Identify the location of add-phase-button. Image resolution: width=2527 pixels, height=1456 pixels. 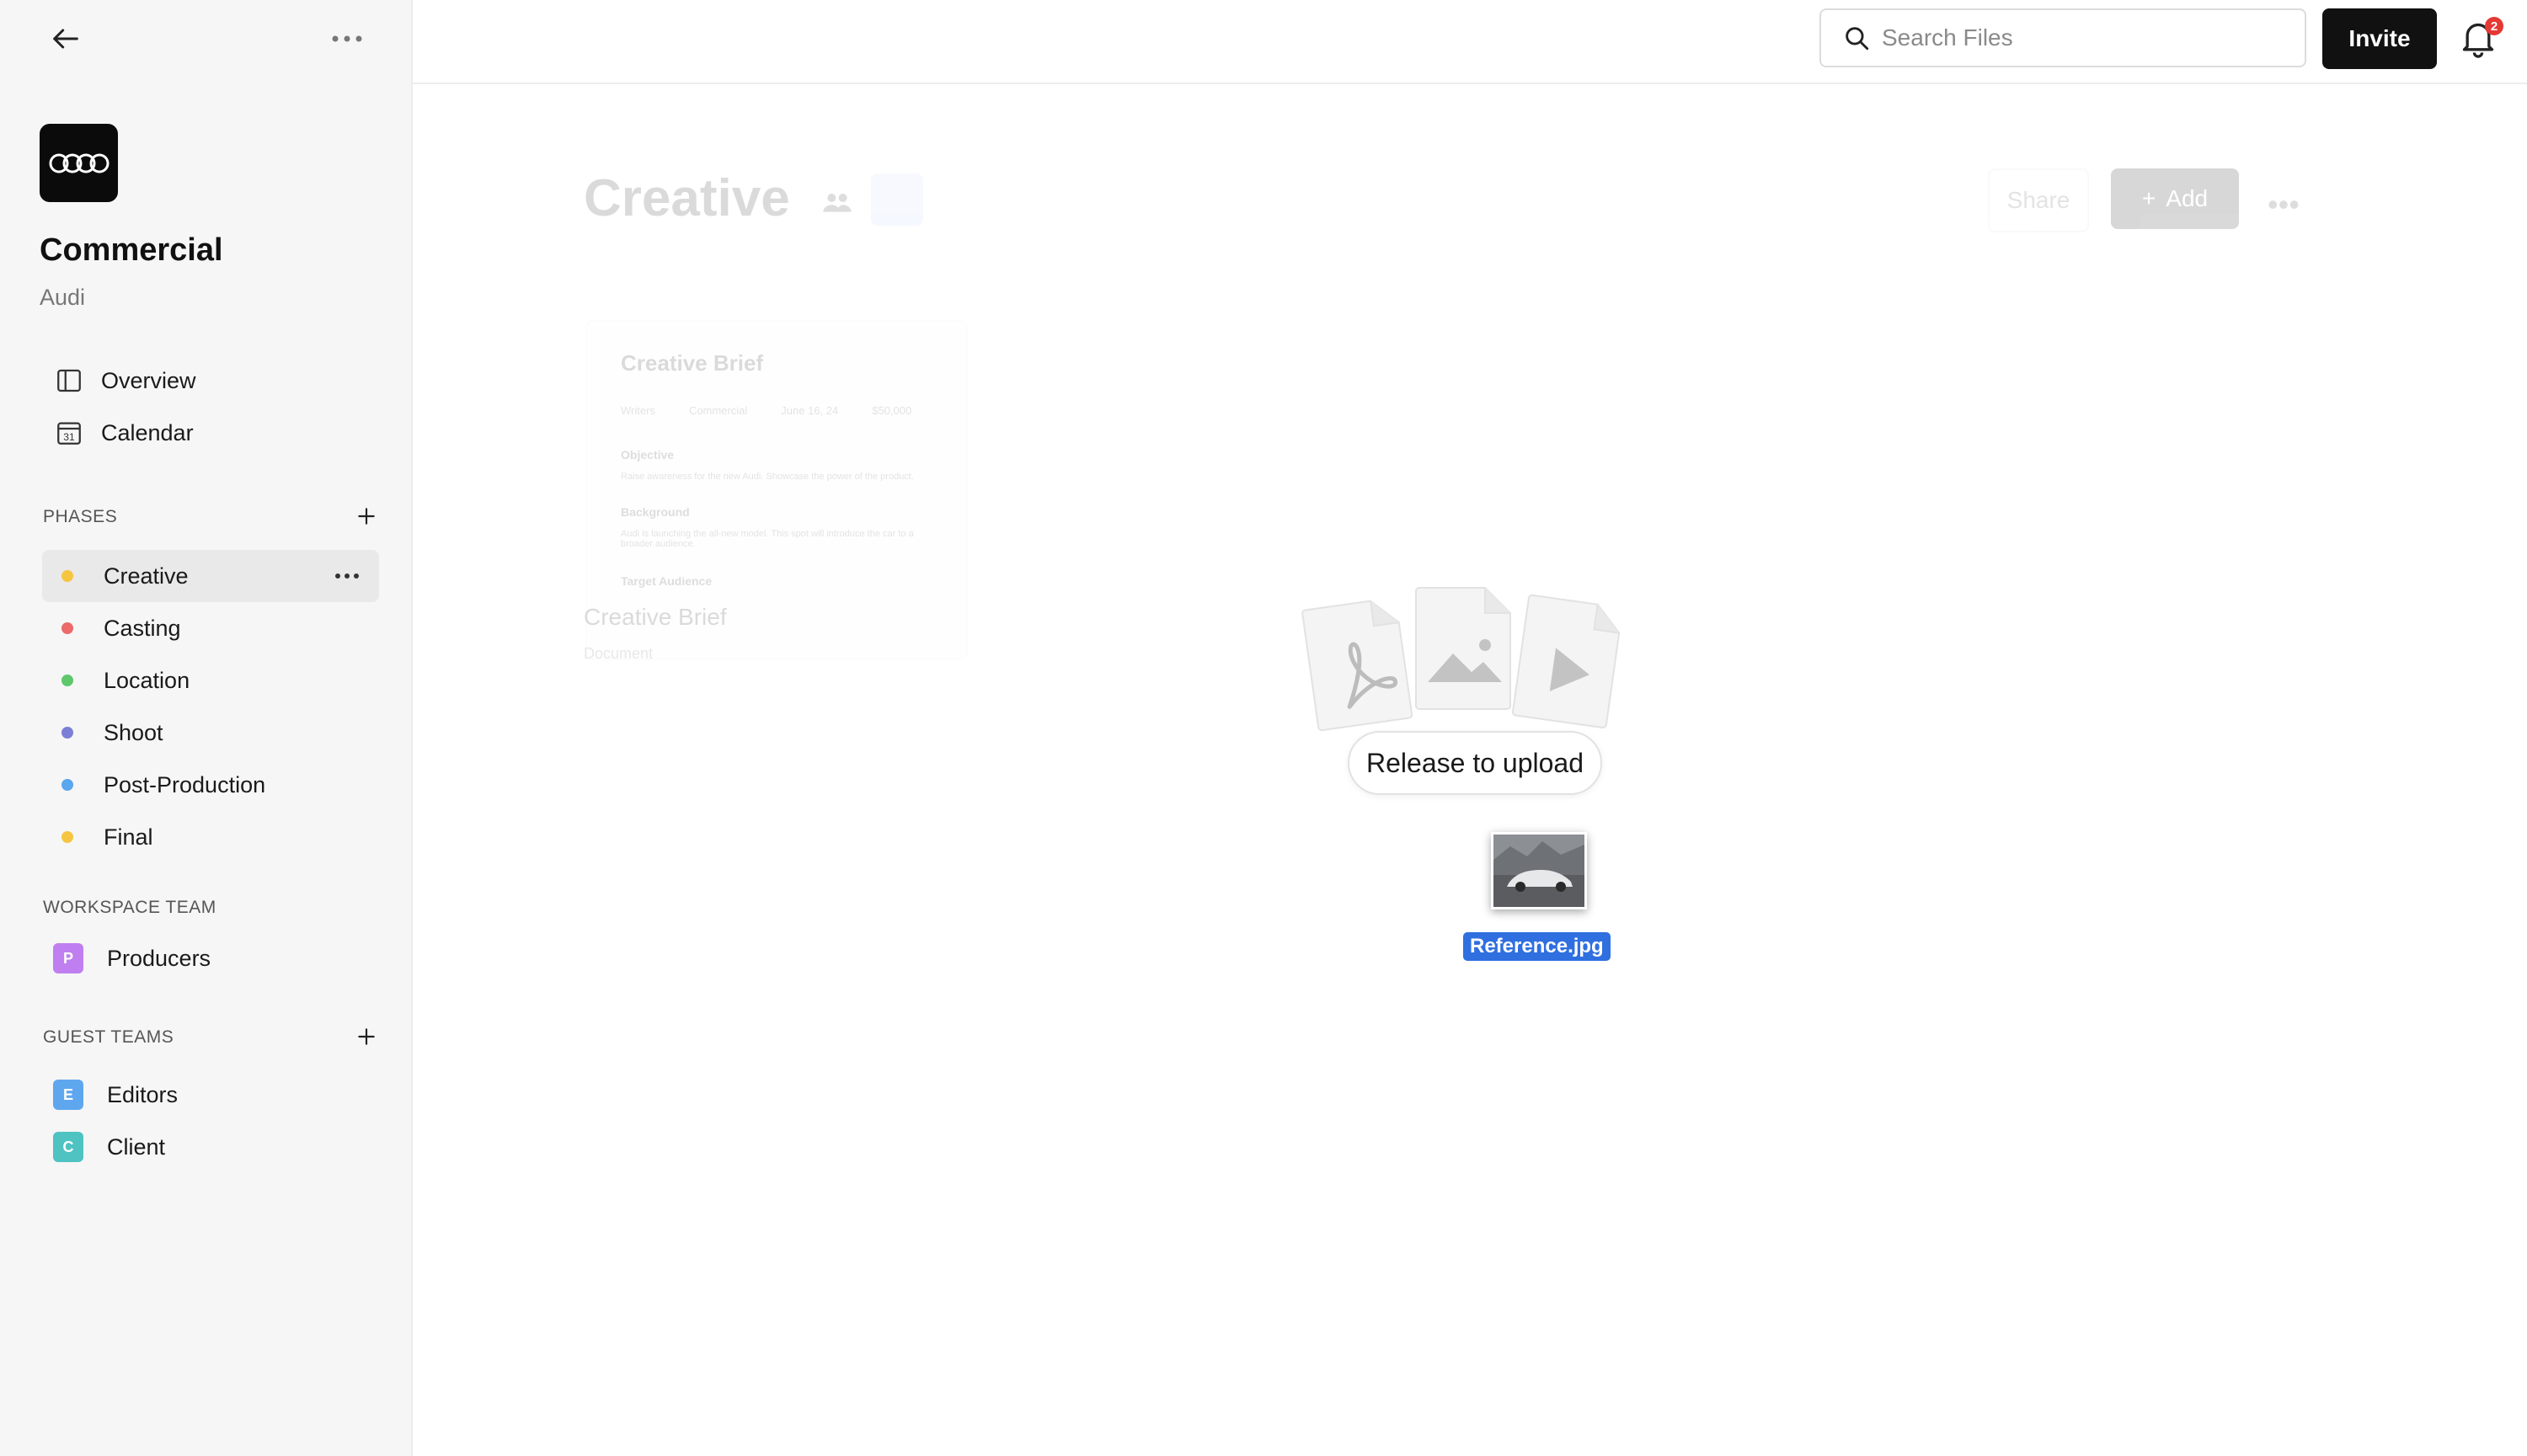
(366, 516).